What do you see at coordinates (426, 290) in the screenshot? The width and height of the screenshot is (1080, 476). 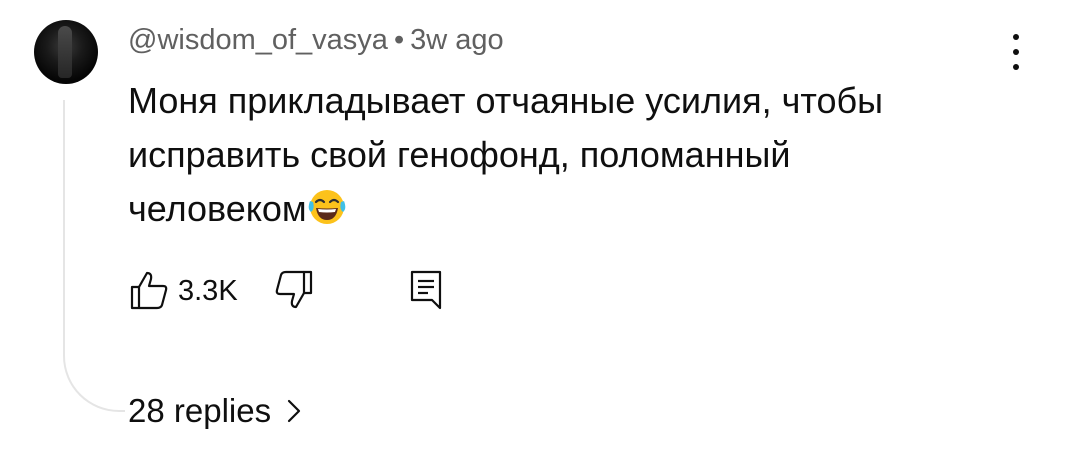 I see `comment-reply-icon` at bounding box center [426, 290].